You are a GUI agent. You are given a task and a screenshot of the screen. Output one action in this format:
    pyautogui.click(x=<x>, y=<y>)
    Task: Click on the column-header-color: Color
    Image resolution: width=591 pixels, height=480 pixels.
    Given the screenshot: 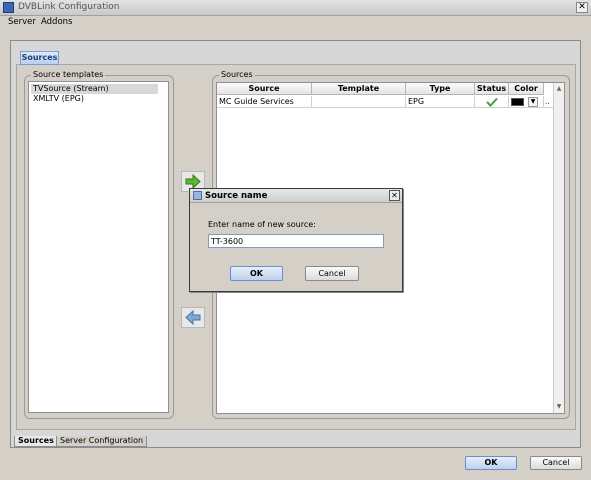 What is the action you would take?
    pyautogui.click(x=526, y=89)
    